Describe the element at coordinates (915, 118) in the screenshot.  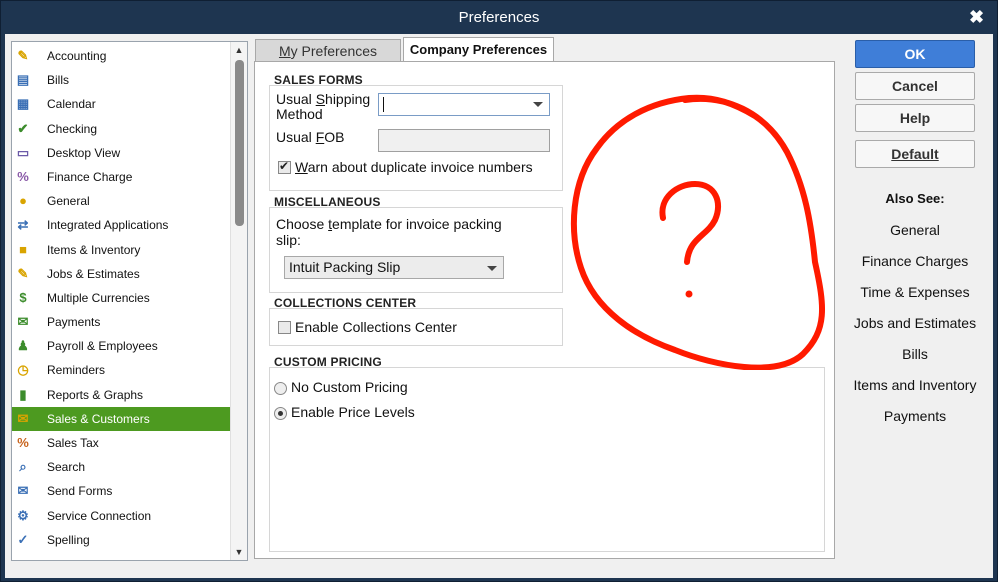
I see `help-button: Help` at that location.